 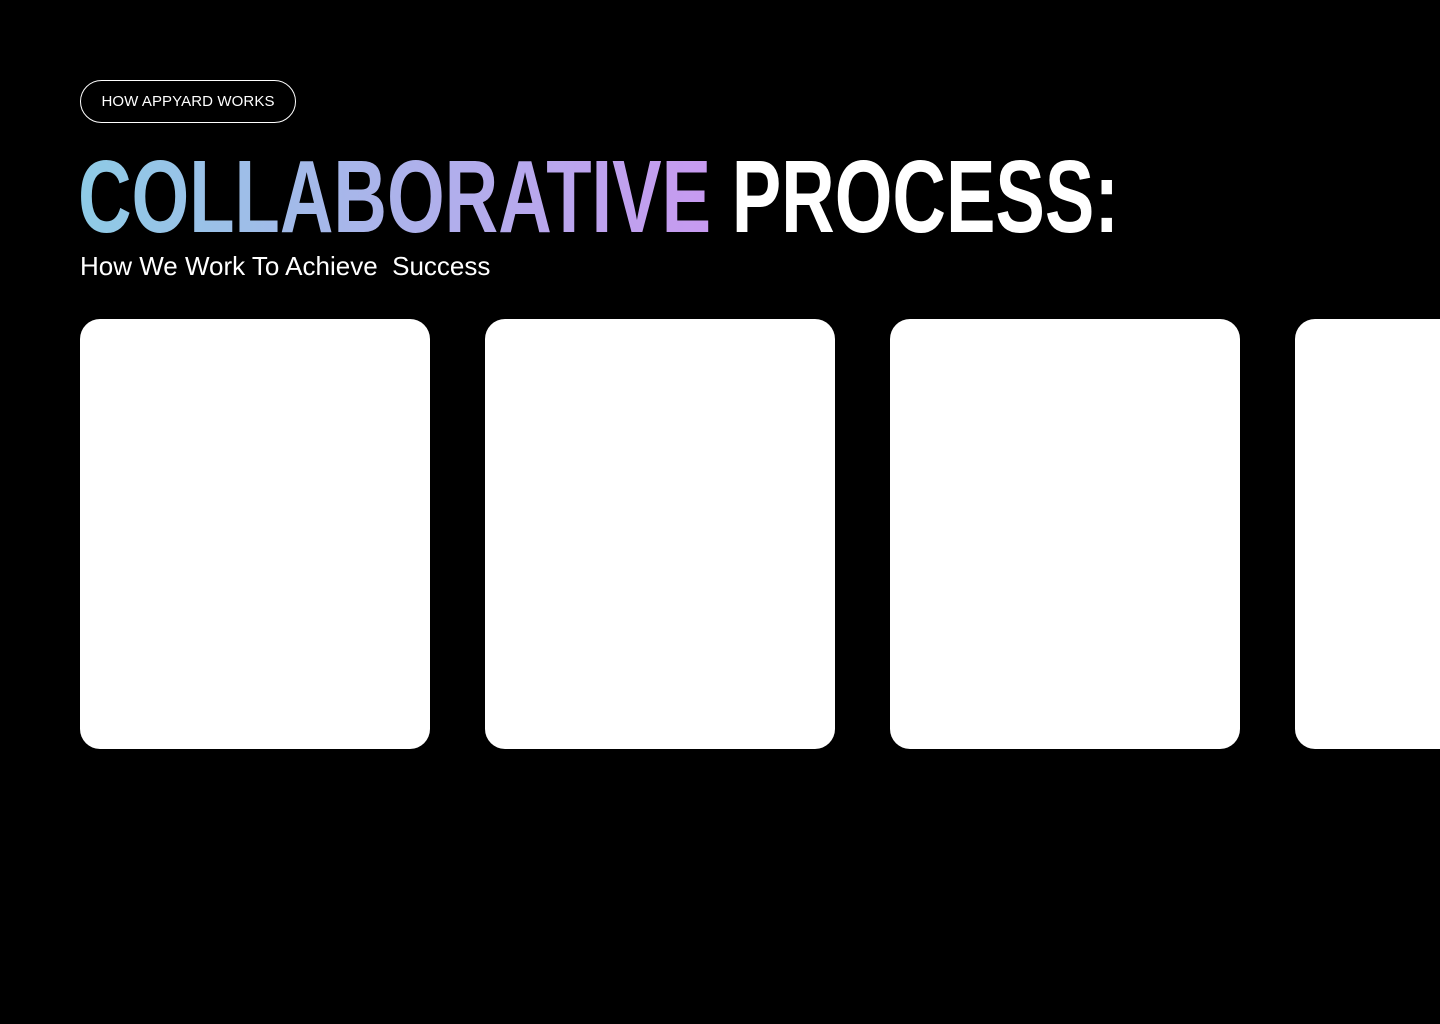 What do you see at coordinates (395, 196) in the screenshot?
I see `headline-gradient-word: COLLABORATIVE` at bounding box center [395, 196].